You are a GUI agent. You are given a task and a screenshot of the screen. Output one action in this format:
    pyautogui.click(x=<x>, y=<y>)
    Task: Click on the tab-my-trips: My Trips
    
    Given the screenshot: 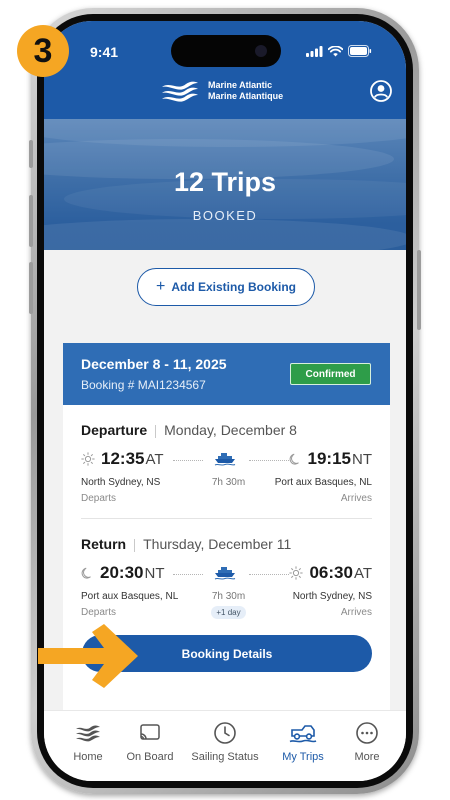 What is the action you would take?
    pyautogui.click(x=303, y=741)
    